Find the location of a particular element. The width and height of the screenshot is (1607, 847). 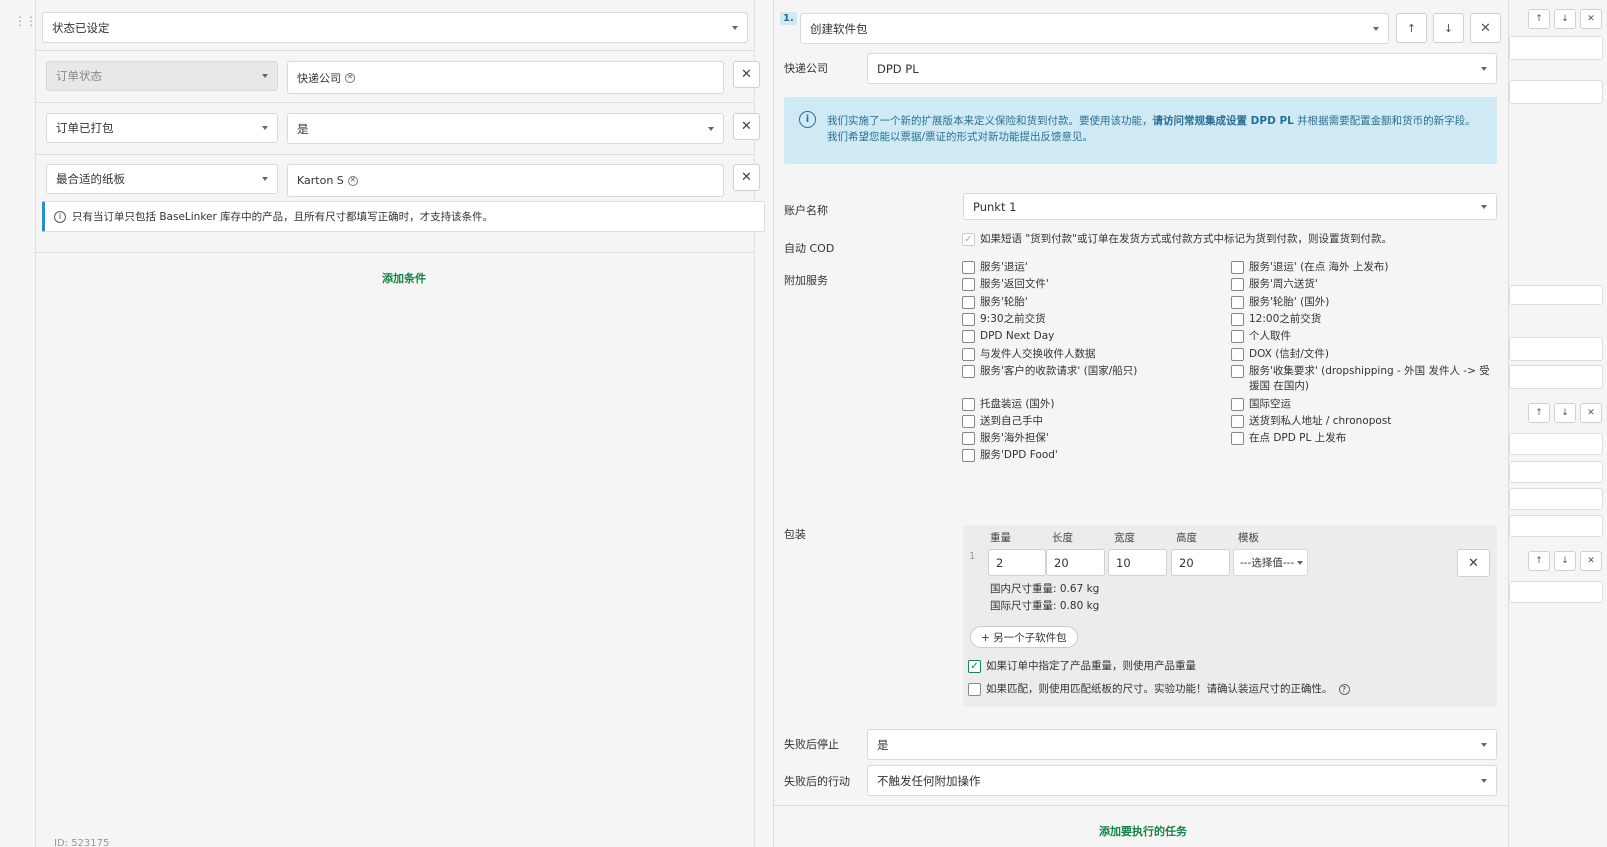

order-packed-field-select: 订单已打包 is located at coordinates (162, 128).